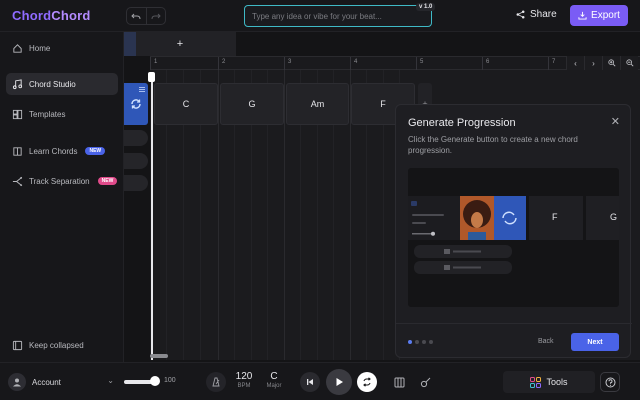 The height and width of the screenshot is (400, 640). Describe the element at coordinates (599, 15) in the screenshot. I see `export-button: Export` at that location.